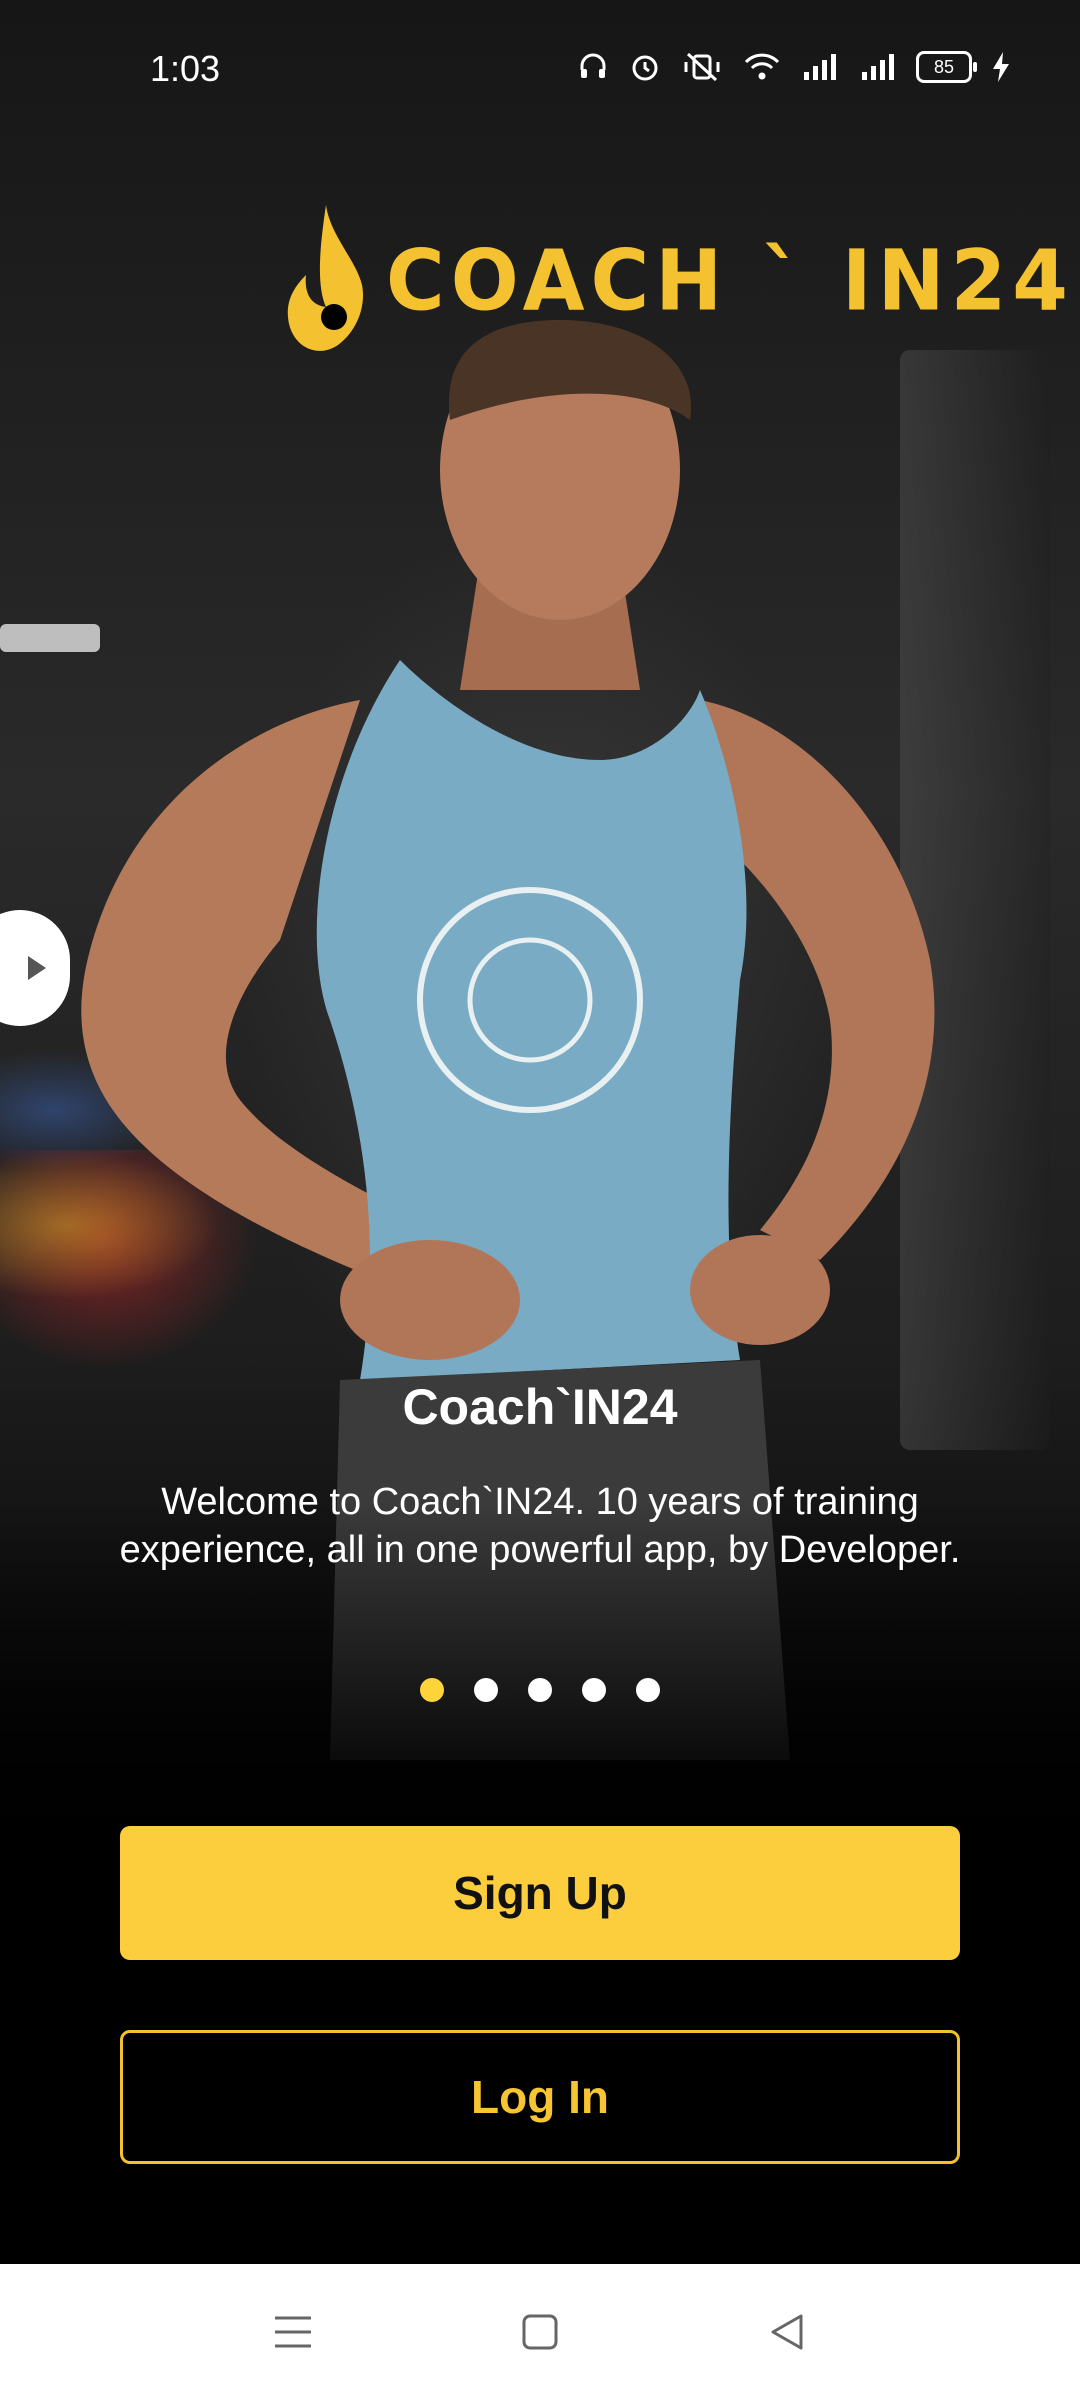 The height and width of the screenshot is (2400, 1080). What do you see at coordinates (540, 1893) in the screenshot?
I see `signup-button: Sign Up` at bounding box center [540, 1893].